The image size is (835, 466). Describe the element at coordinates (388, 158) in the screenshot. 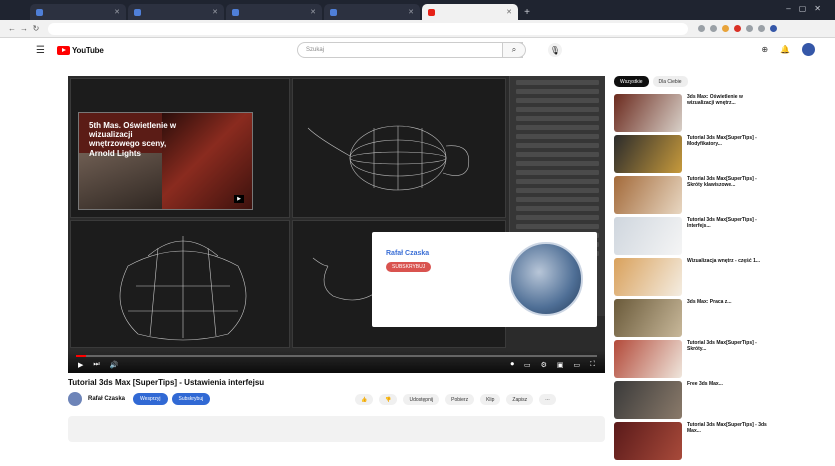

I see `teapot-wireframe-top` at that location.